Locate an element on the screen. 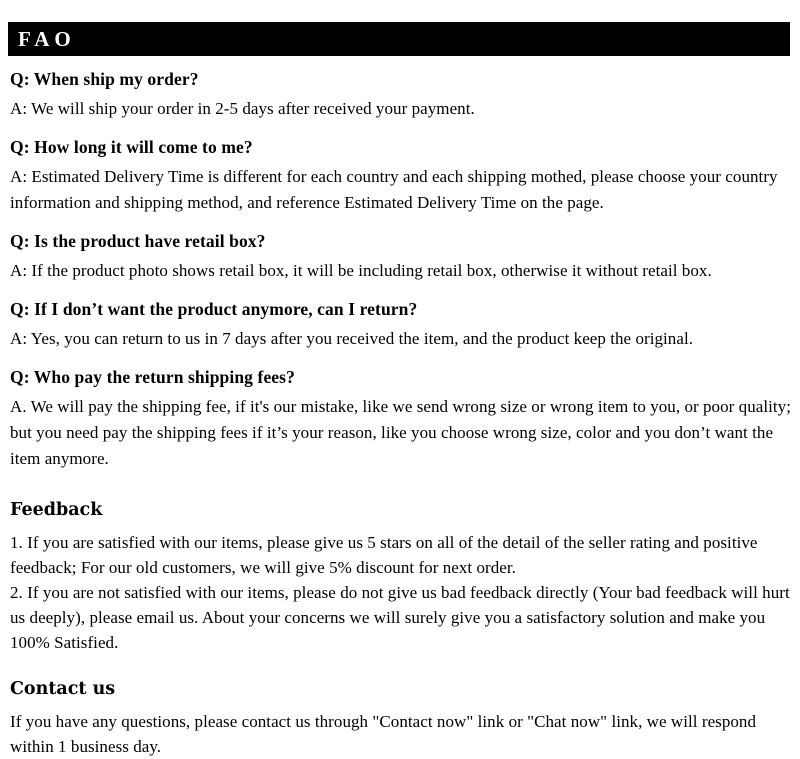 The image size is (800, 759). faq-question: Q: How long it will come to me? is located at coordinates (131, 147).